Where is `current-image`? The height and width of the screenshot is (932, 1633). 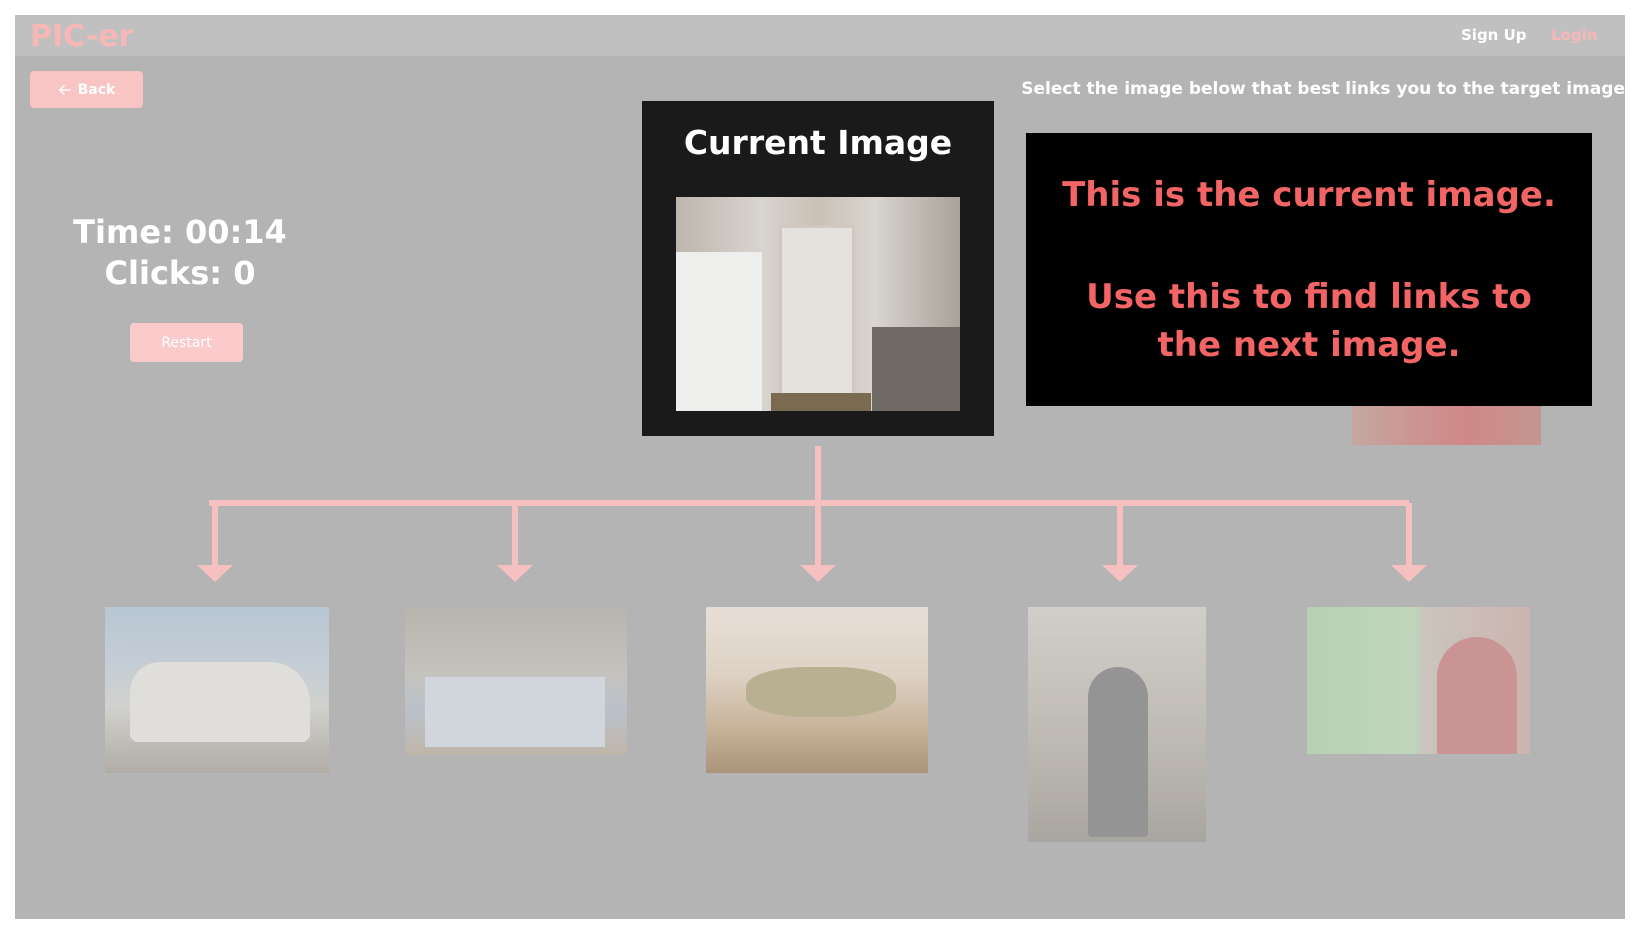
current-image is located at coordinates (818, 304).